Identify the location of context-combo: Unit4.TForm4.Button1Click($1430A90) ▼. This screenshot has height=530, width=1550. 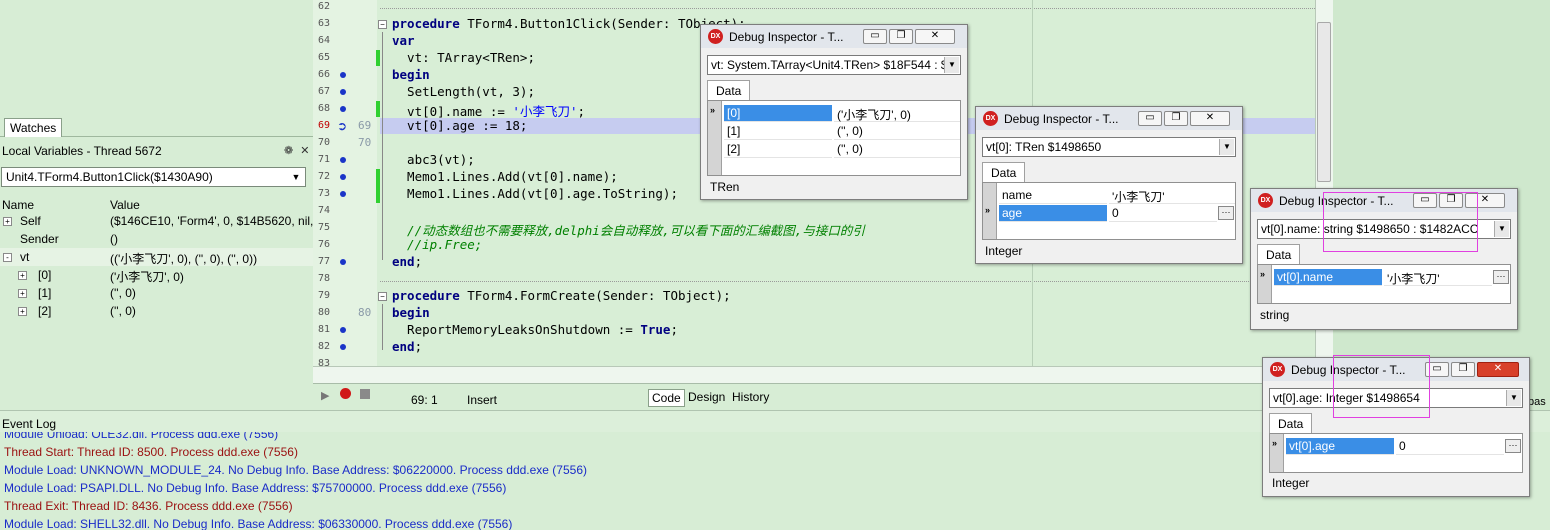
(153, 177).